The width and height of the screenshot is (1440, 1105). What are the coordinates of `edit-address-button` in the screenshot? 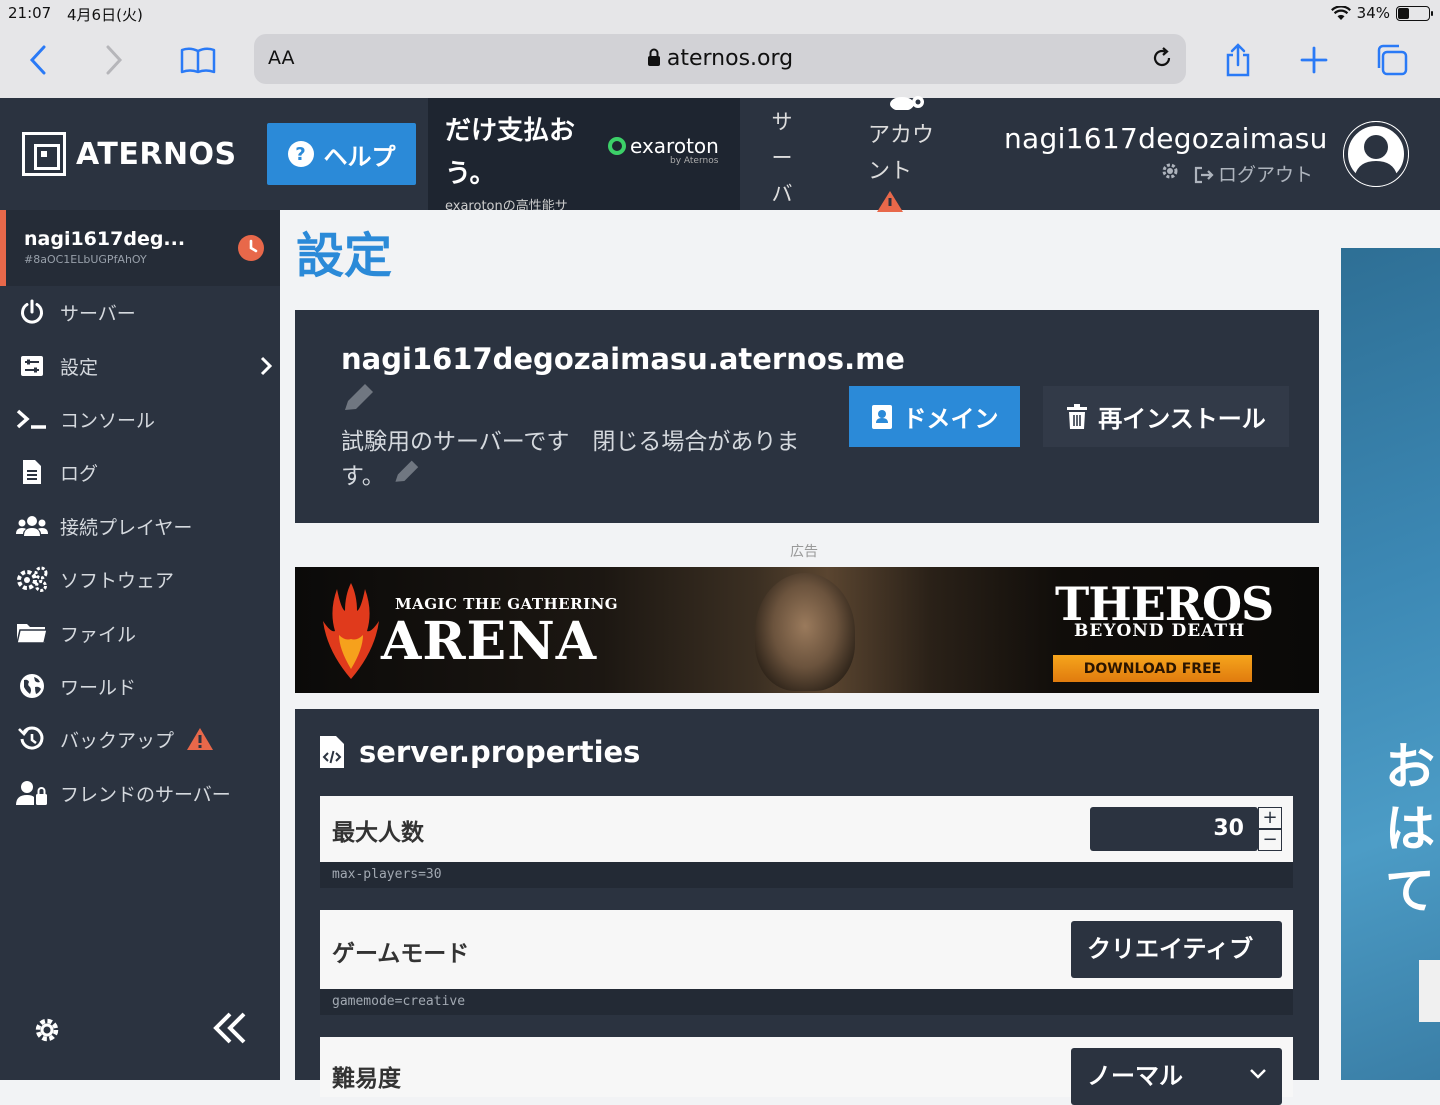 It's located at (358, 403).